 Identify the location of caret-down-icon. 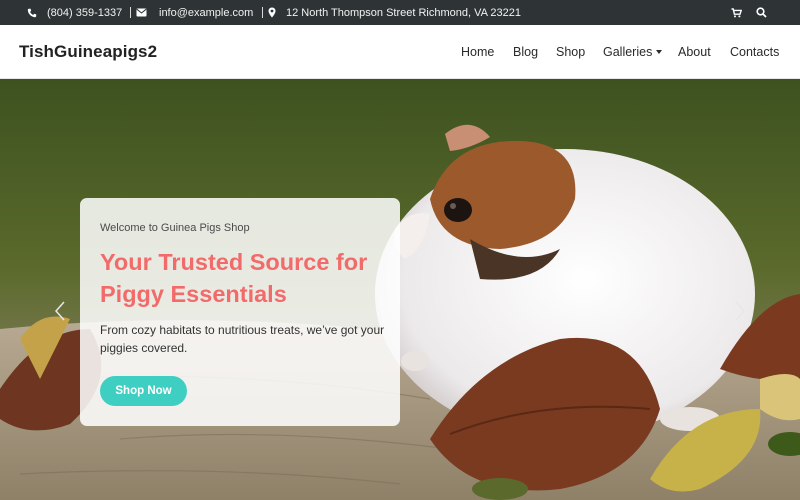
(659, 52).